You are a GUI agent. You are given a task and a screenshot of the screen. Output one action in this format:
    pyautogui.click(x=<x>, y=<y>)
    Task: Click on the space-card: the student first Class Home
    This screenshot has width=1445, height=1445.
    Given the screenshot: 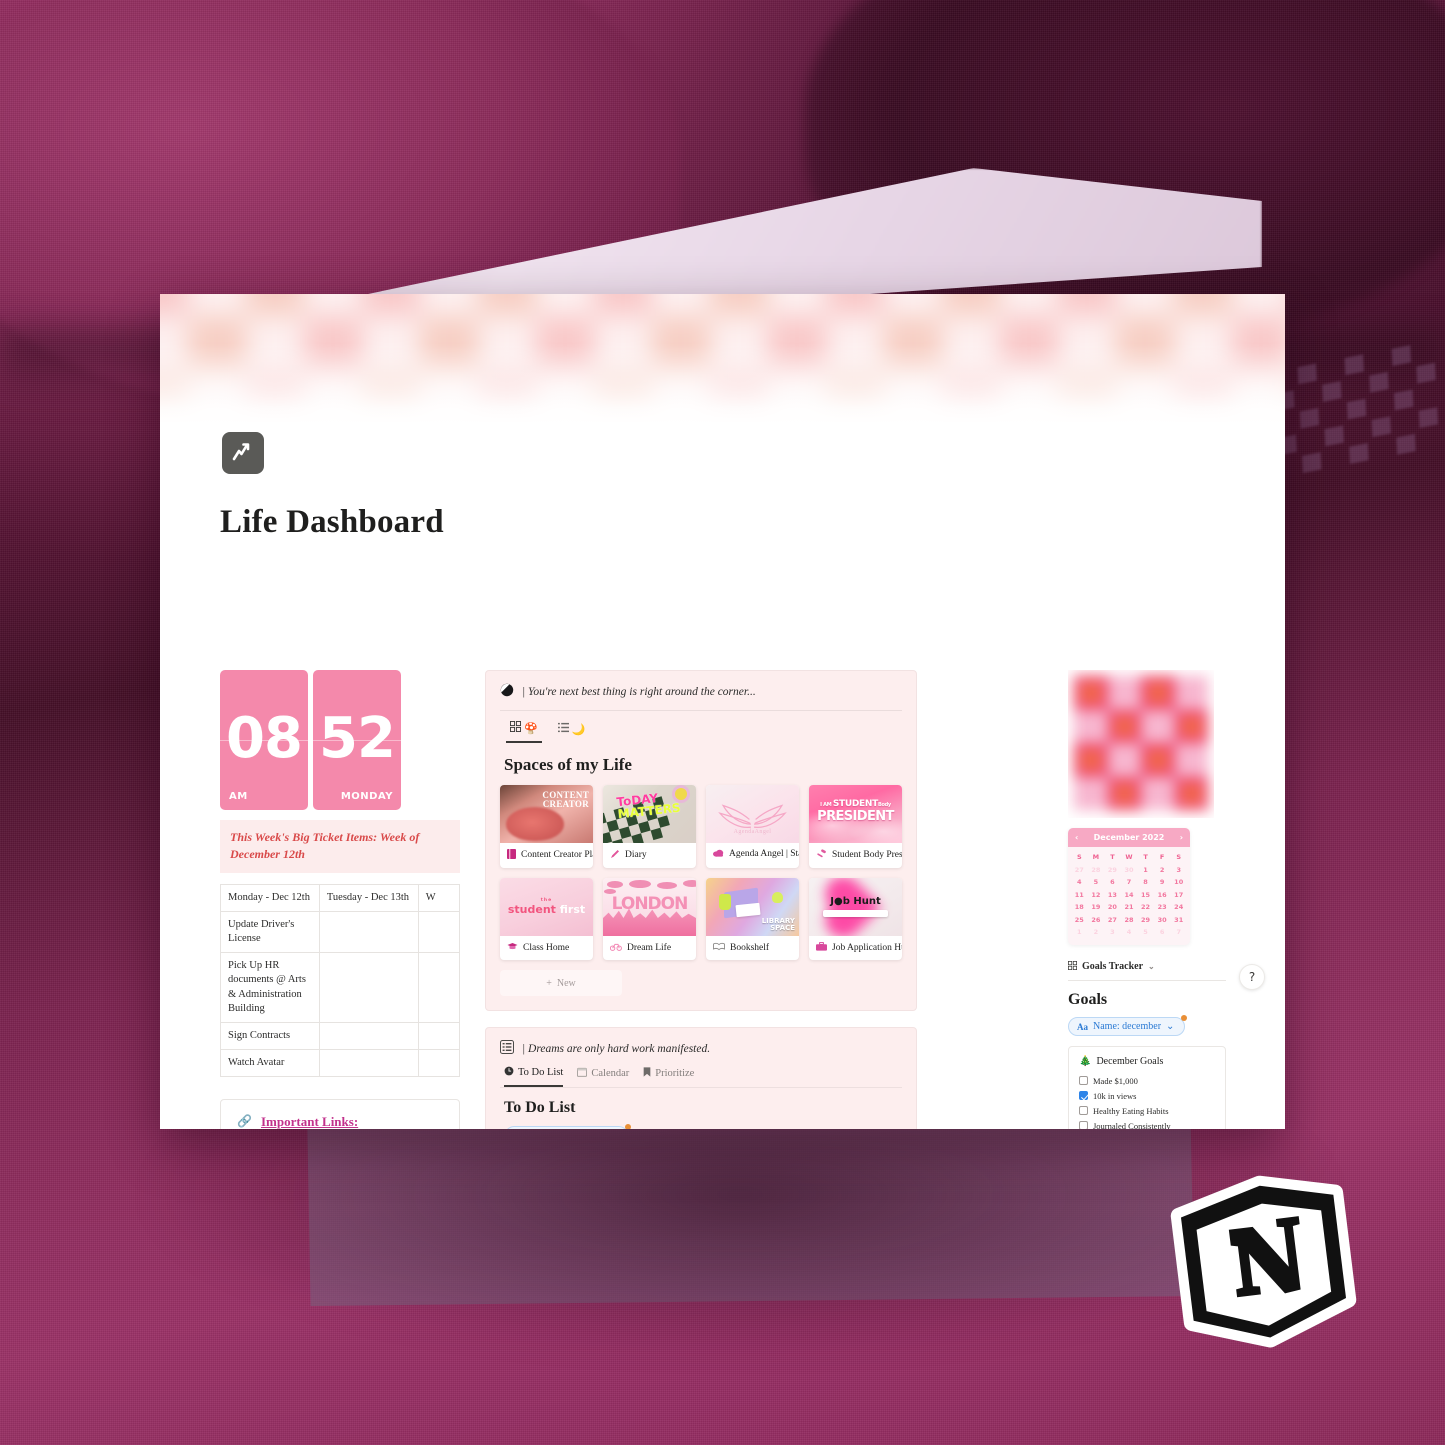 What is the action you would take?
    pyautogui.click(x=546, y=919)
    